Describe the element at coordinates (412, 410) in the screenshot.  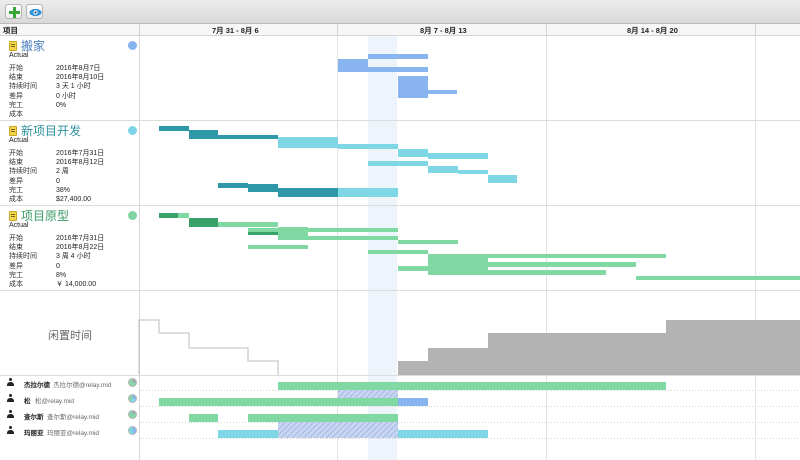
I see `resource-bars` at that location.